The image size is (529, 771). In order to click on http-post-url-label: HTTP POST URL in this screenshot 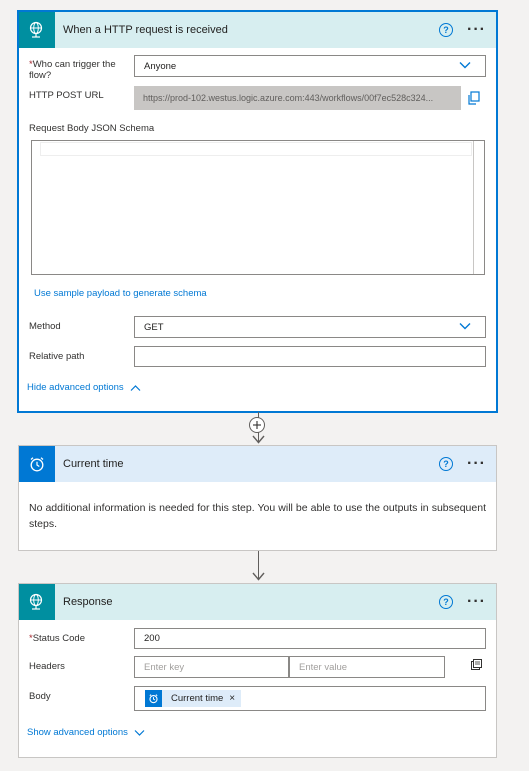, I will do `click(66, 95)`.